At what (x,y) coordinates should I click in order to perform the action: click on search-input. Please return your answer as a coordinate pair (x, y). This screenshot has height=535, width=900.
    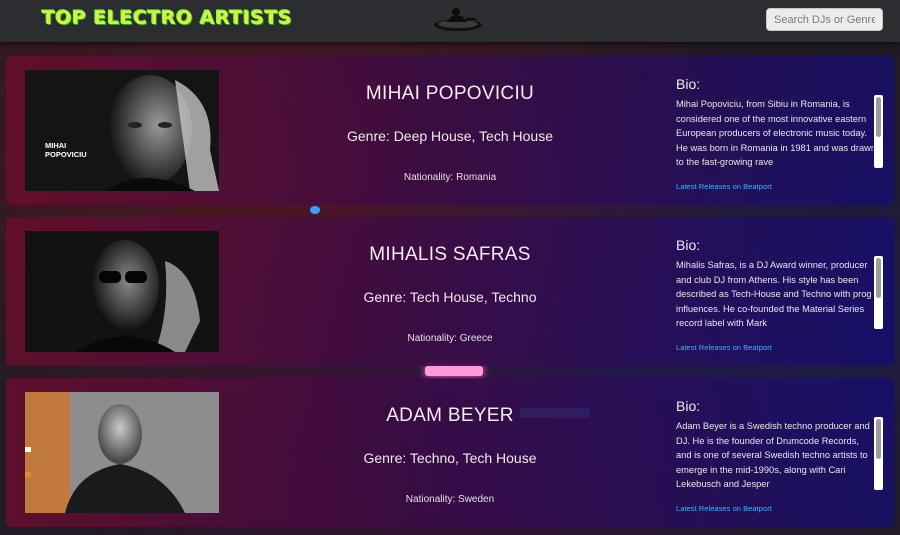
    Looking at the image, I should click on (824, 19).